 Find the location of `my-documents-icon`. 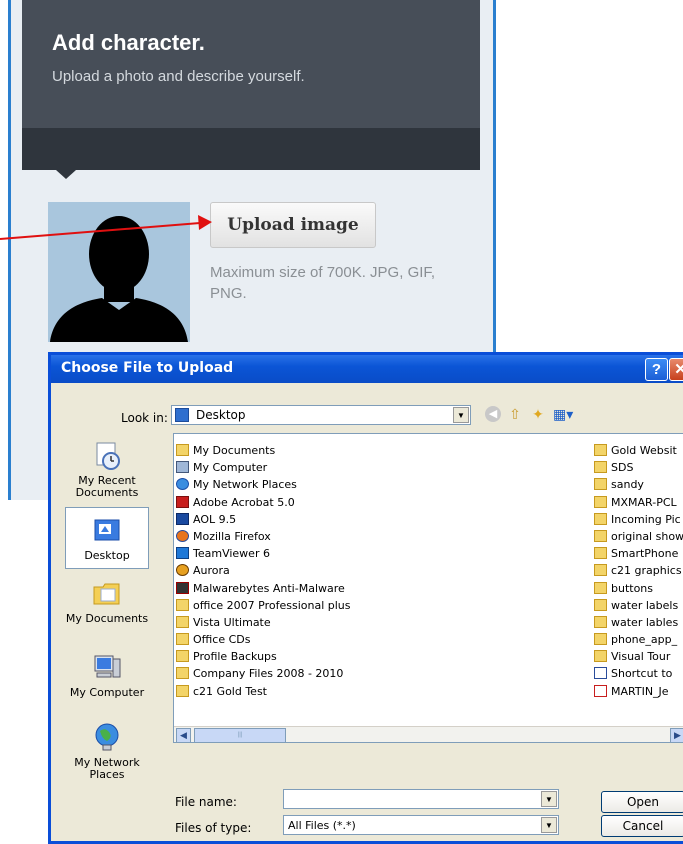

my-documents-icon is located at coordinates (182, 450).